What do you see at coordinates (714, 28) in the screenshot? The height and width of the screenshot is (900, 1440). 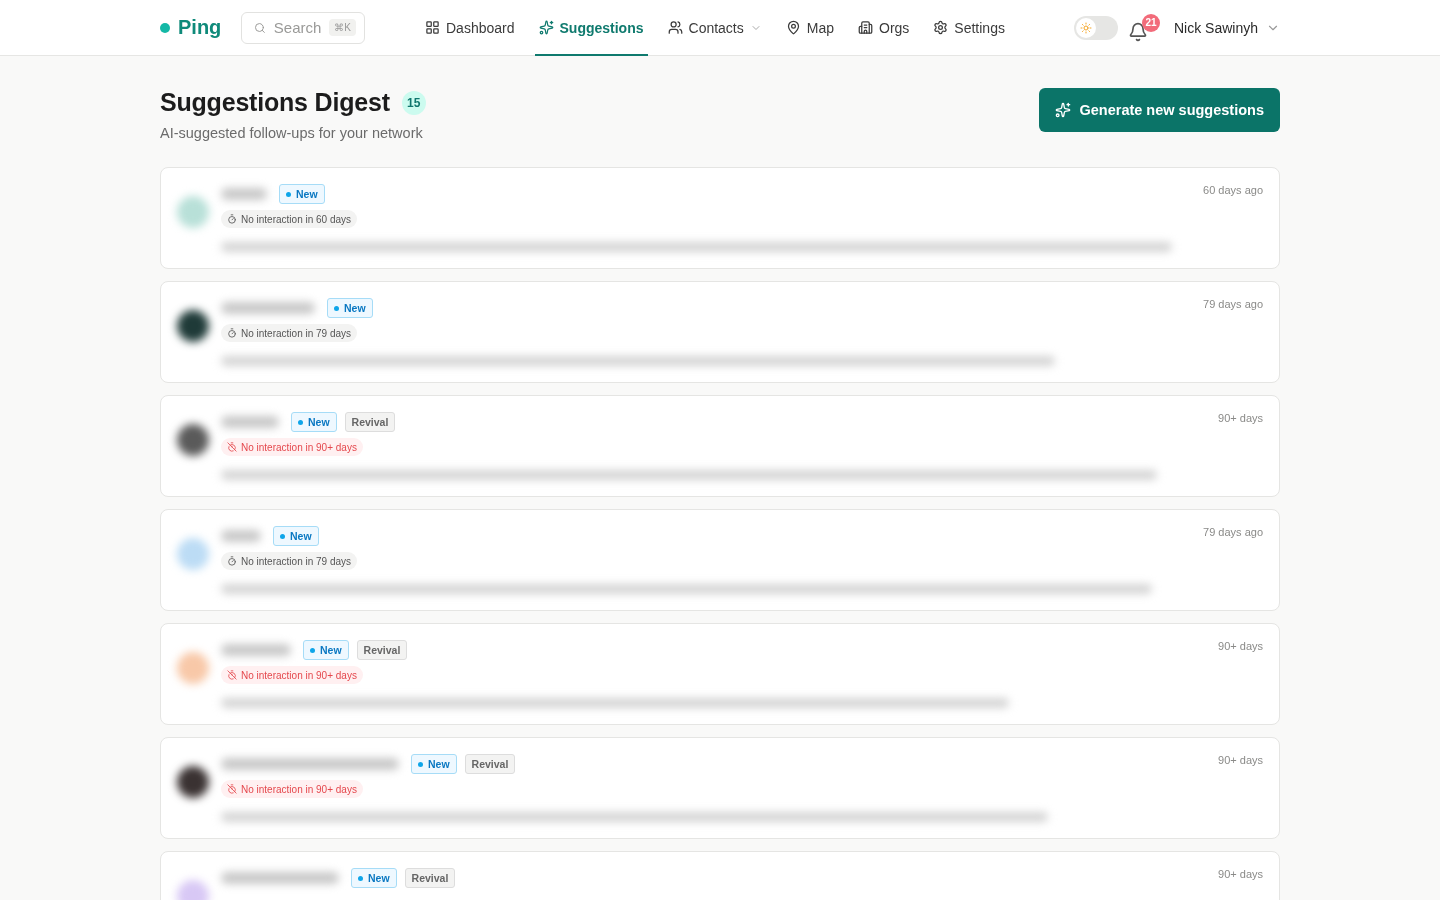 I see `nav-tab: Contacts` at bounding box center [714, 28].